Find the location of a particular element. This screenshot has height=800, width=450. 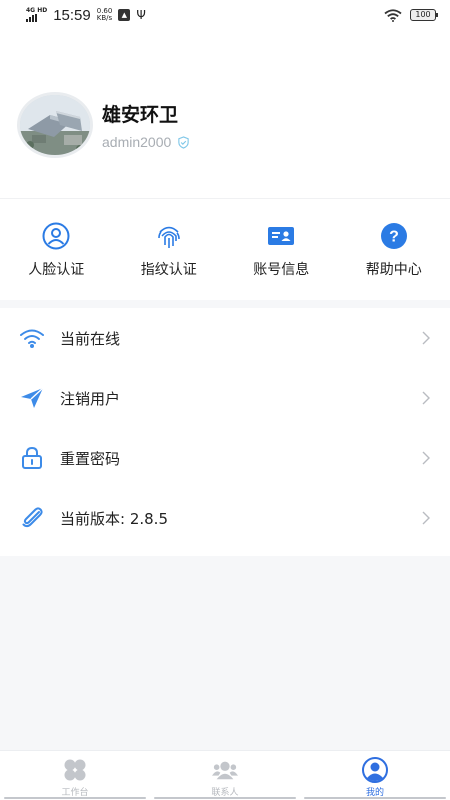

fingerprint-auth-button: 指纹认证 is located at coordinates (169, 249).